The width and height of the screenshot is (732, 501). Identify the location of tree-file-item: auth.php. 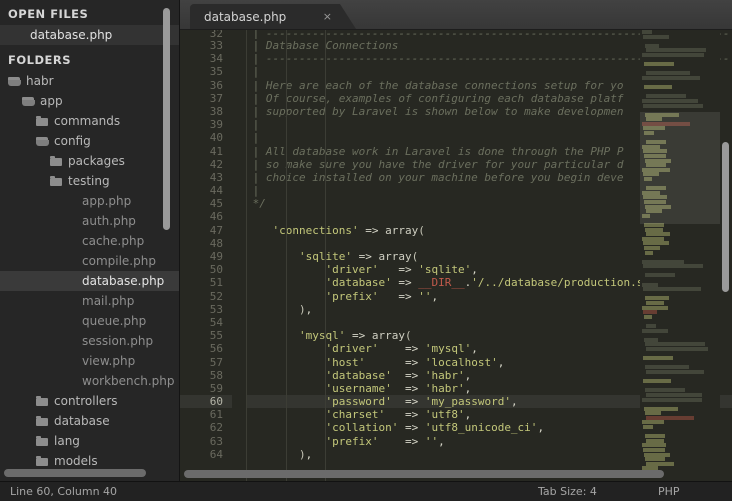
(90, 221).